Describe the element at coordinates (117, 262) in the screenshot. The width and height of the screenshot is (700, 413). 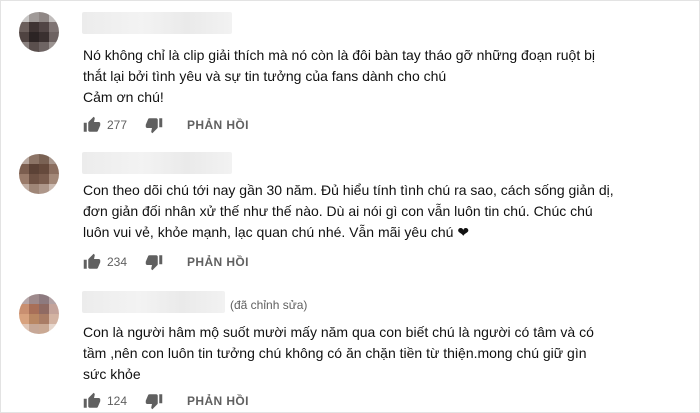
I see `like-count: 234` at that location.